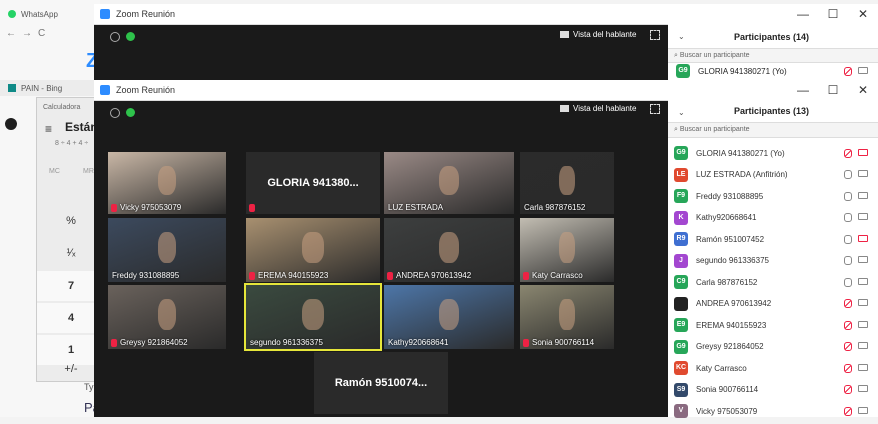 The width and height of the screenshot is (878, 424). I want to click on search-field: ⌕ Buscar un participante, so click(773, 130).